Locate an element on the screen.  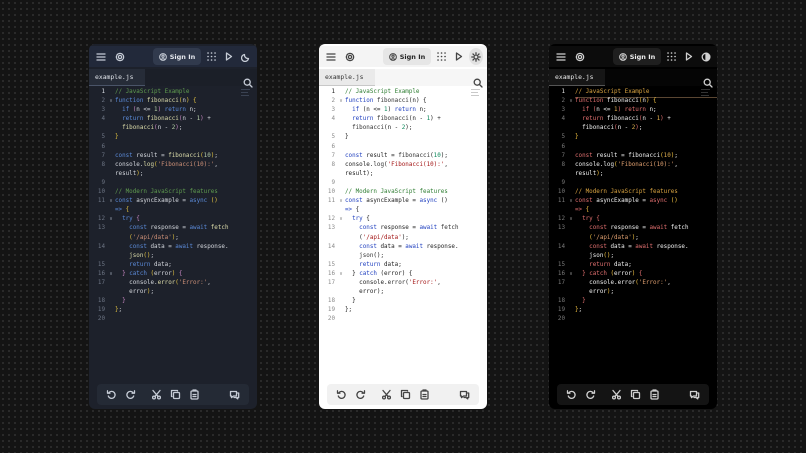
code-text: result); is located at coordinates (186, 174).